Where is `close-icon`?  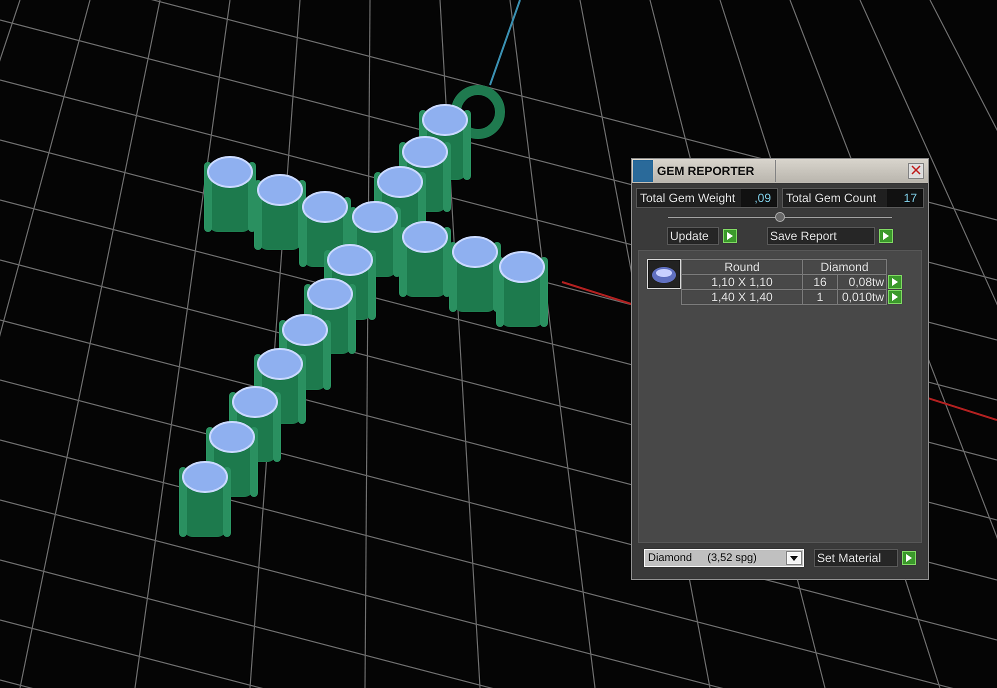
close-icon is located at coordinates (916, 170).